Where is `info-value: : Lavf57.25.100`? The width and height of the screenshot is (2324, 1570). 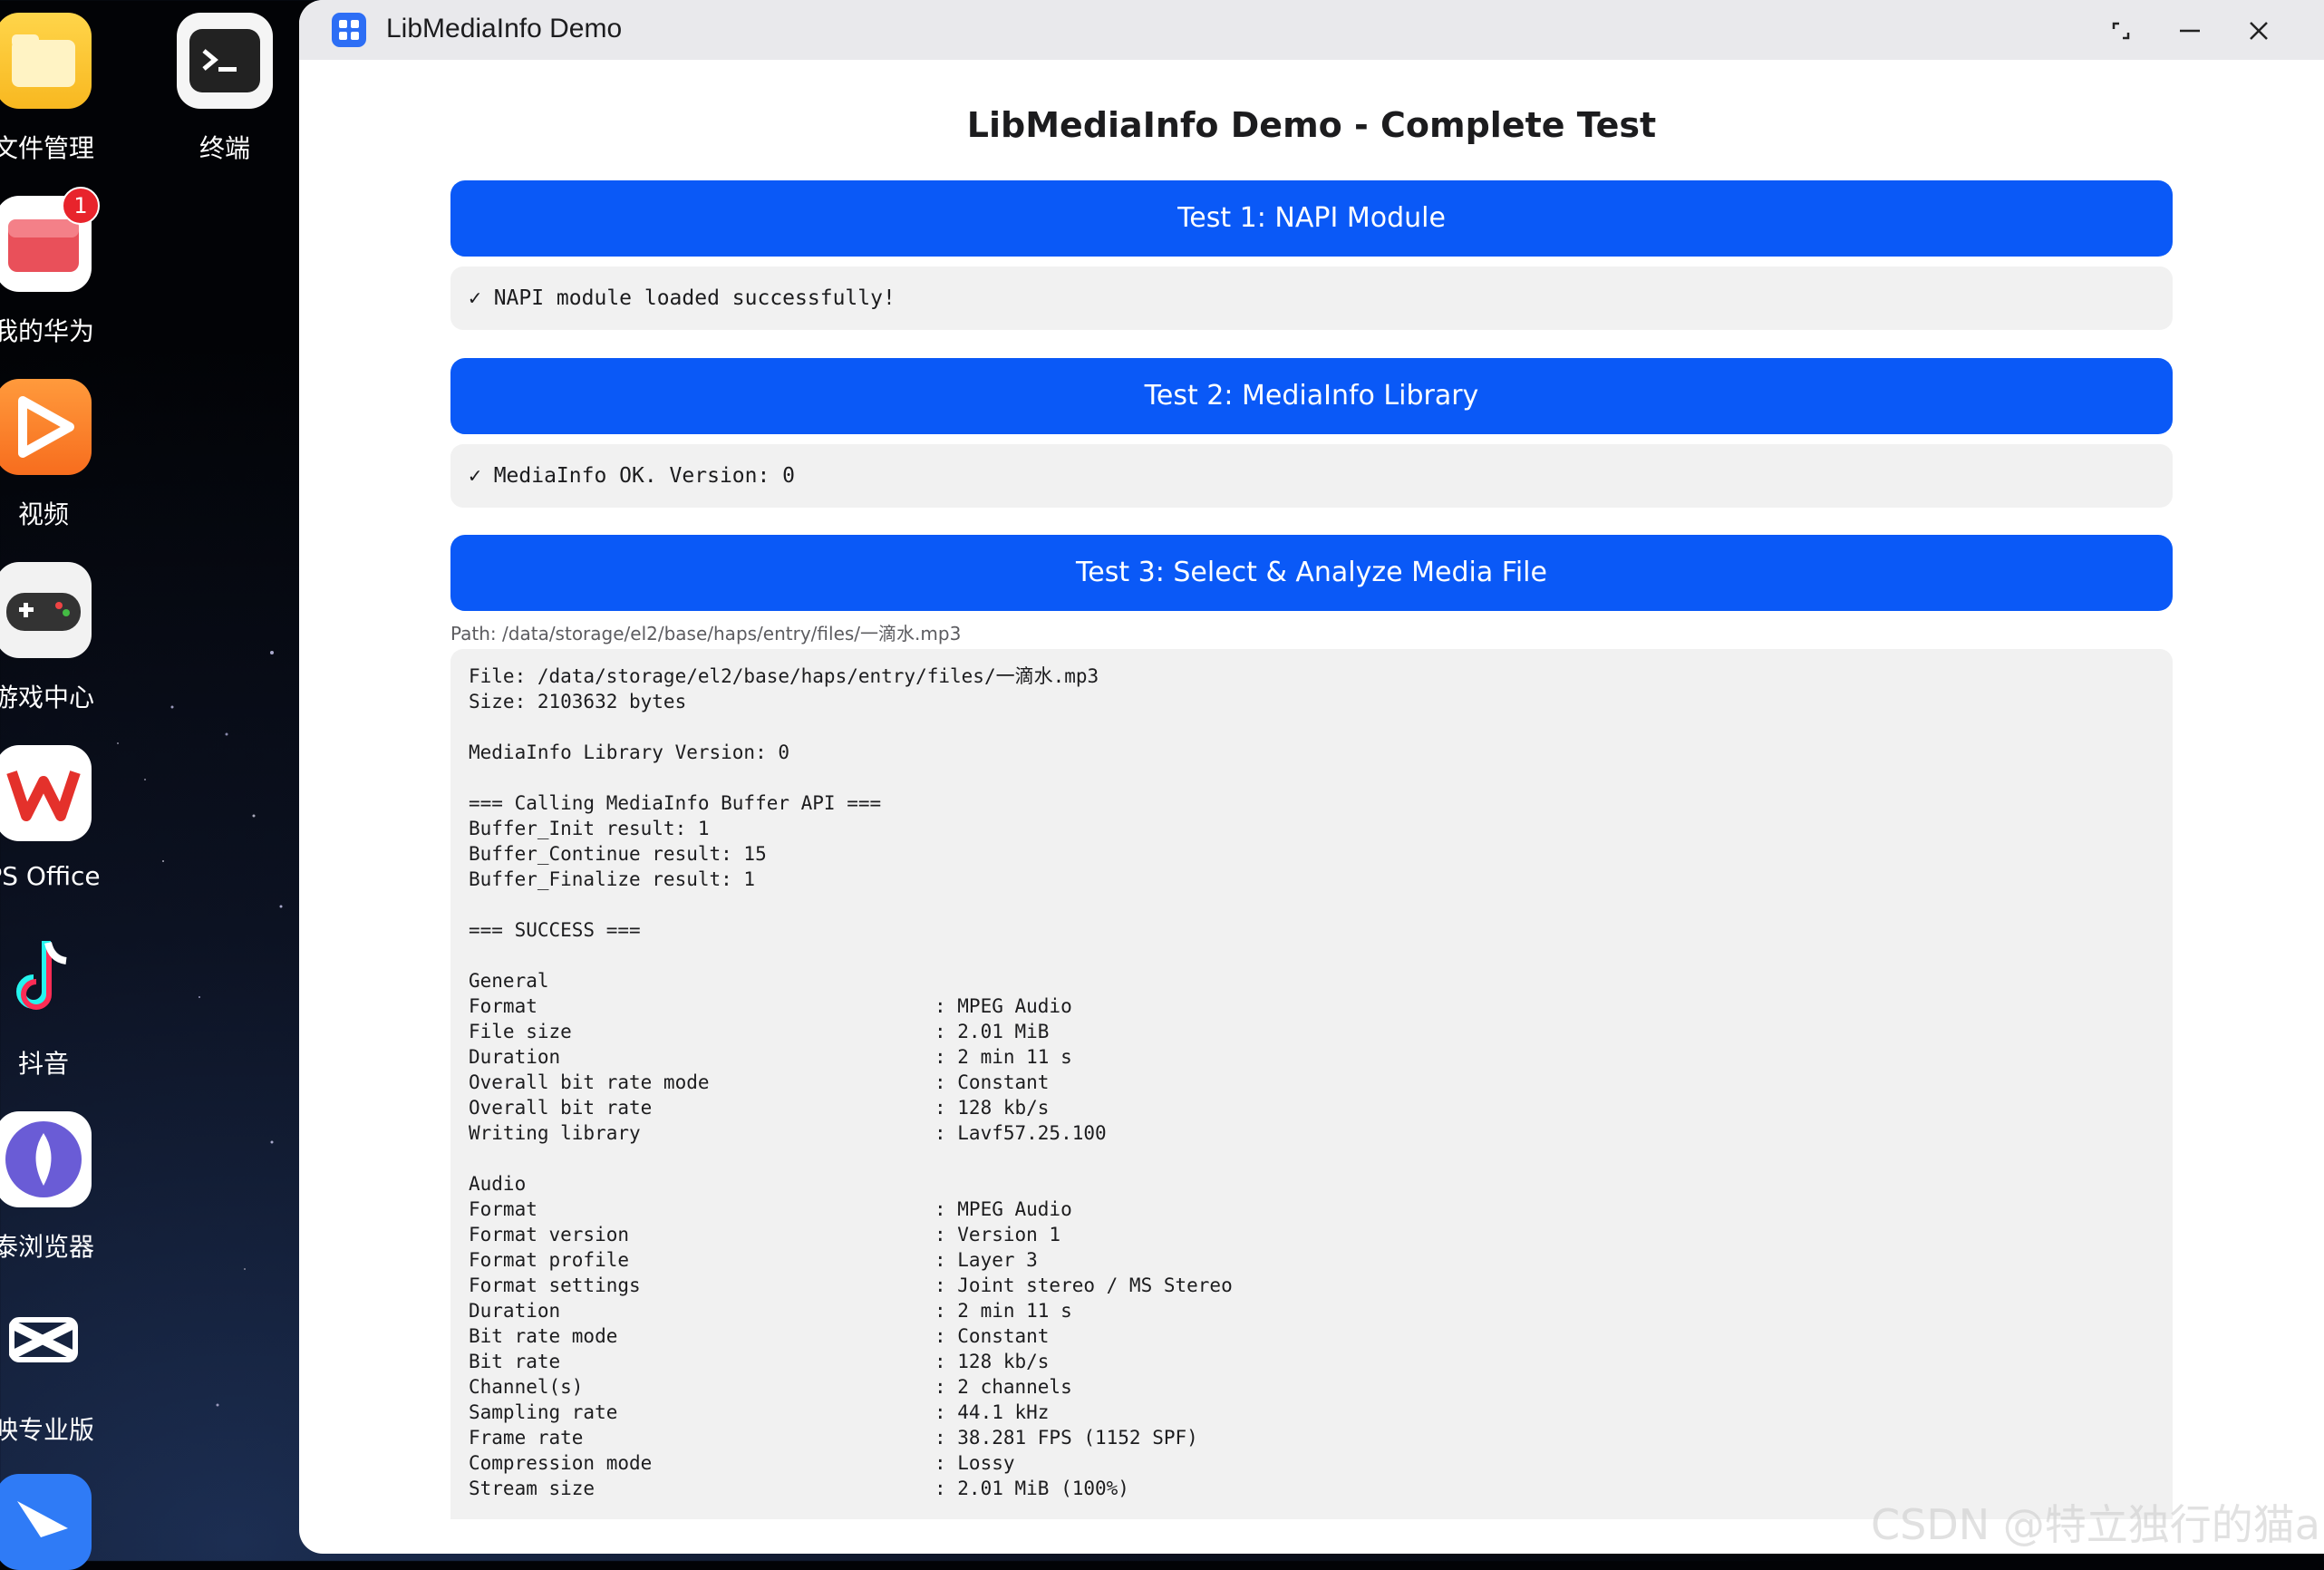
info-value: : Lavf57.25.100 is located at coordinates (1020, 1133).